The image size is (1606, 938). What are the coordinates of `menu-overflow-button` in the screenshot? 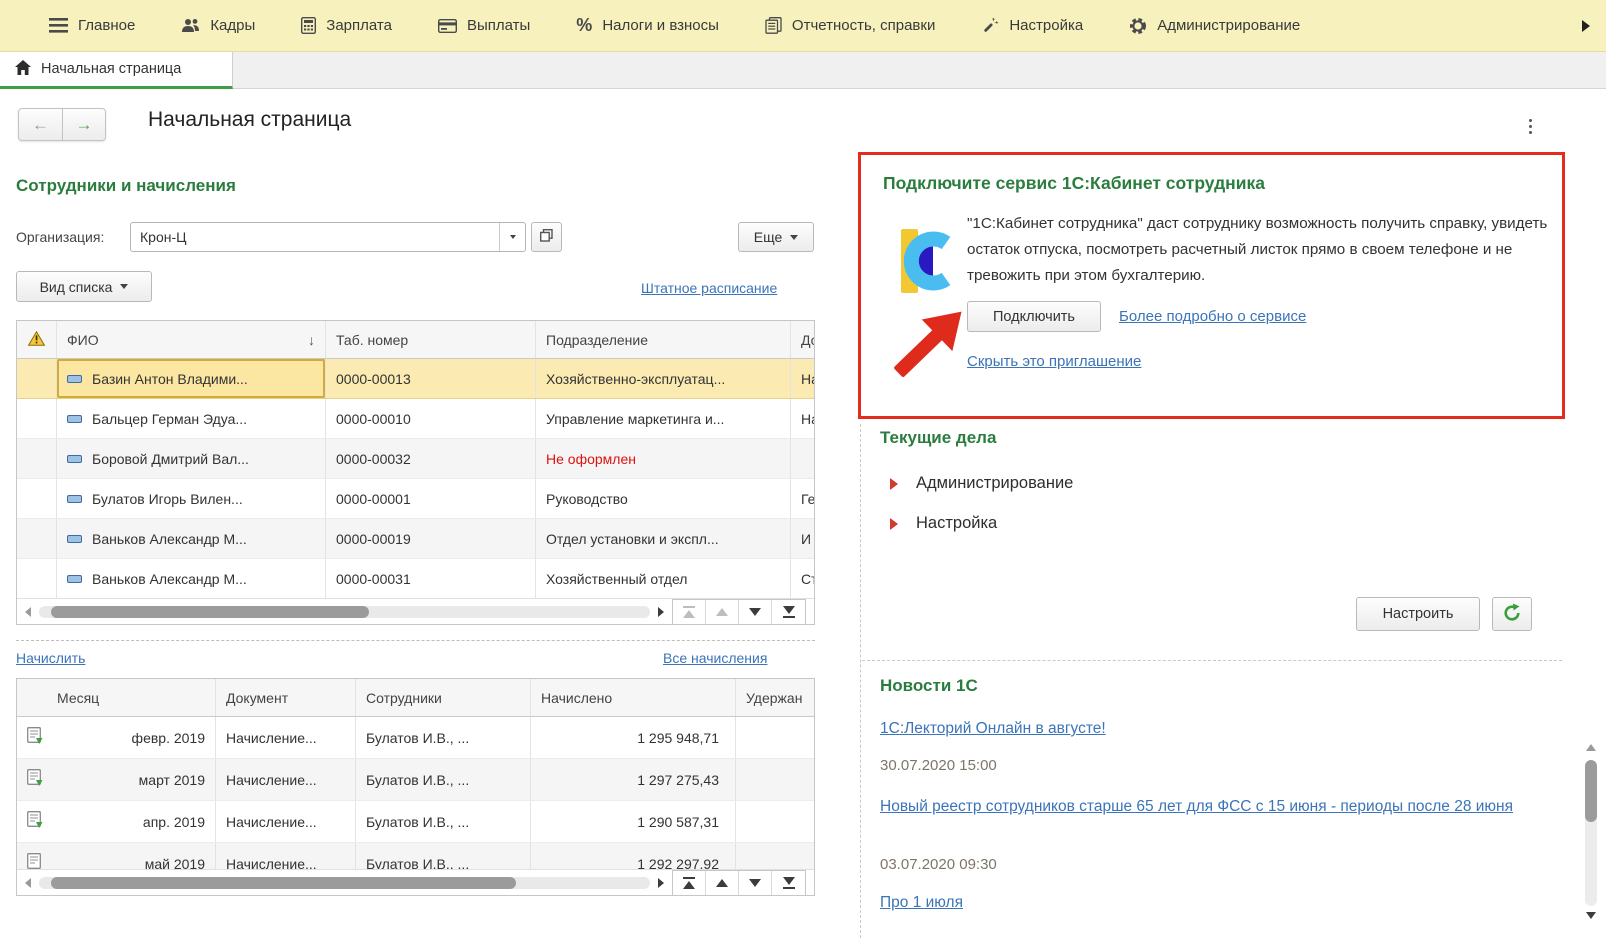 It's located at (1582, 25).